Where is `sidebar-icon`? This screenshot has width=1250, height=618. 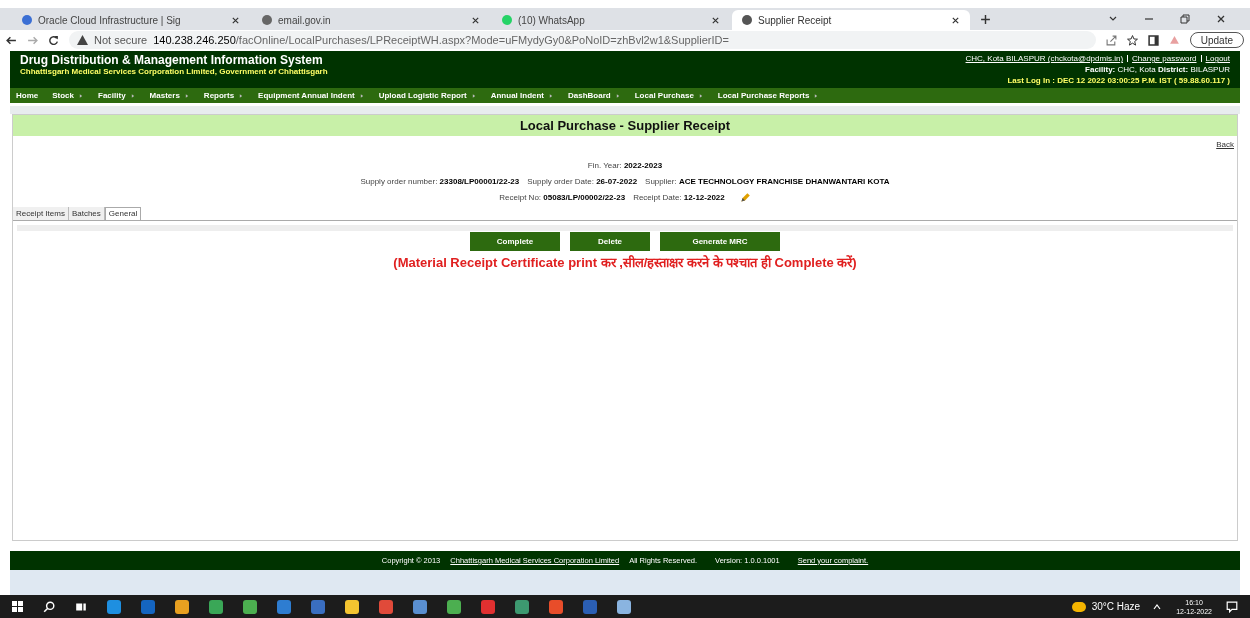 sidebar-icon is located at coordinates (1153, 40).